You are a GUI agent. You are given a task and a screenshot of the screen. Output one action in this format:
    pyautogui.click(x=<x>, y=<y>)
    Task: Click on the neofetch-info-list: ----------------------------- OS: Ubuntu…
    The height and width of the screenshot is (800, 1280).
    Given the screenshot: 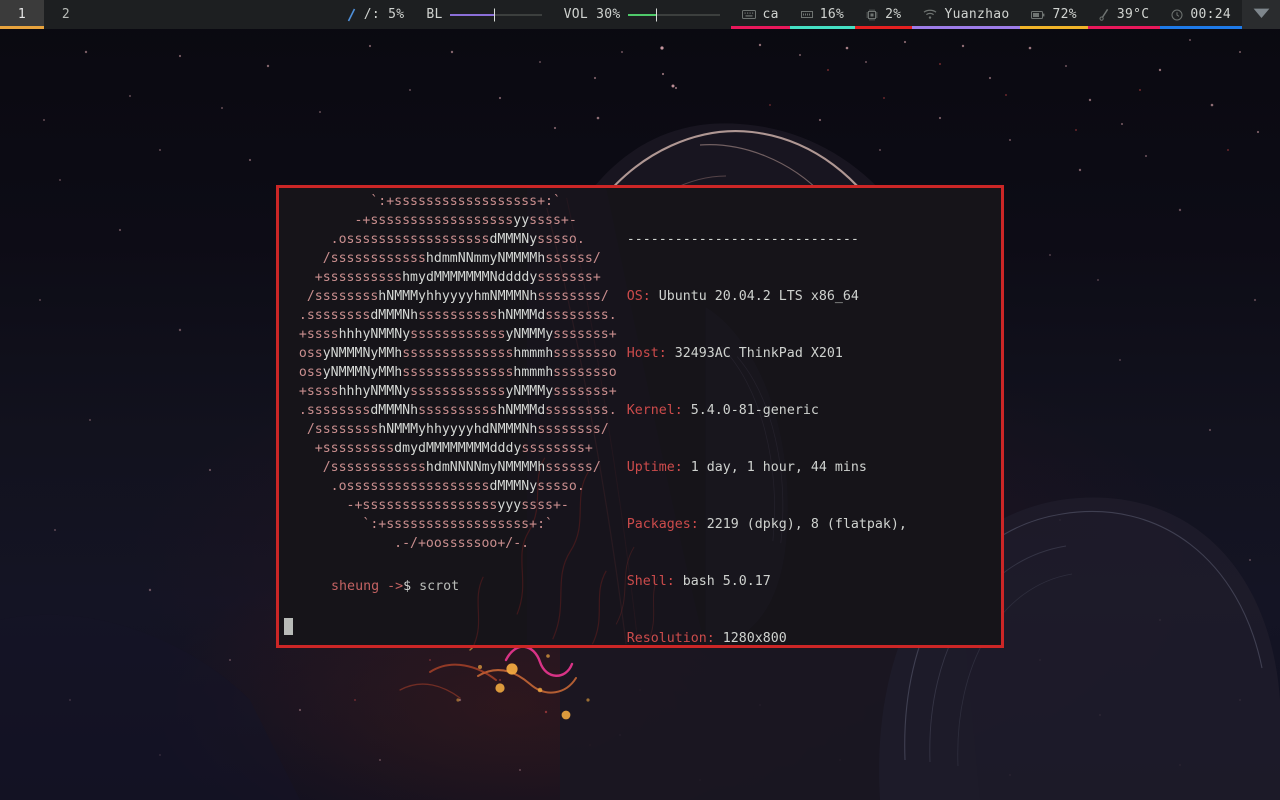 What is the action you would take?
    pyautogui.click(x=766, y=419)
    